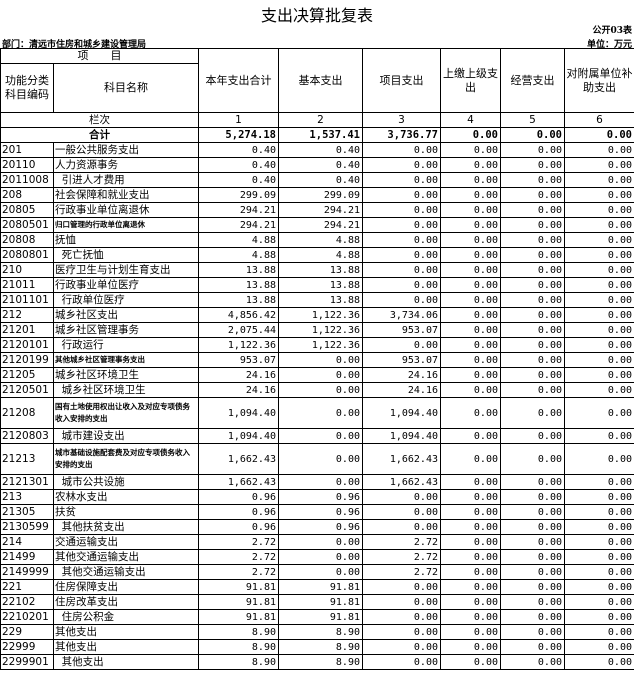 The width and height of the screenshot is (634, 697). I want to click on total-cell: 24.16, so click(238, 375).